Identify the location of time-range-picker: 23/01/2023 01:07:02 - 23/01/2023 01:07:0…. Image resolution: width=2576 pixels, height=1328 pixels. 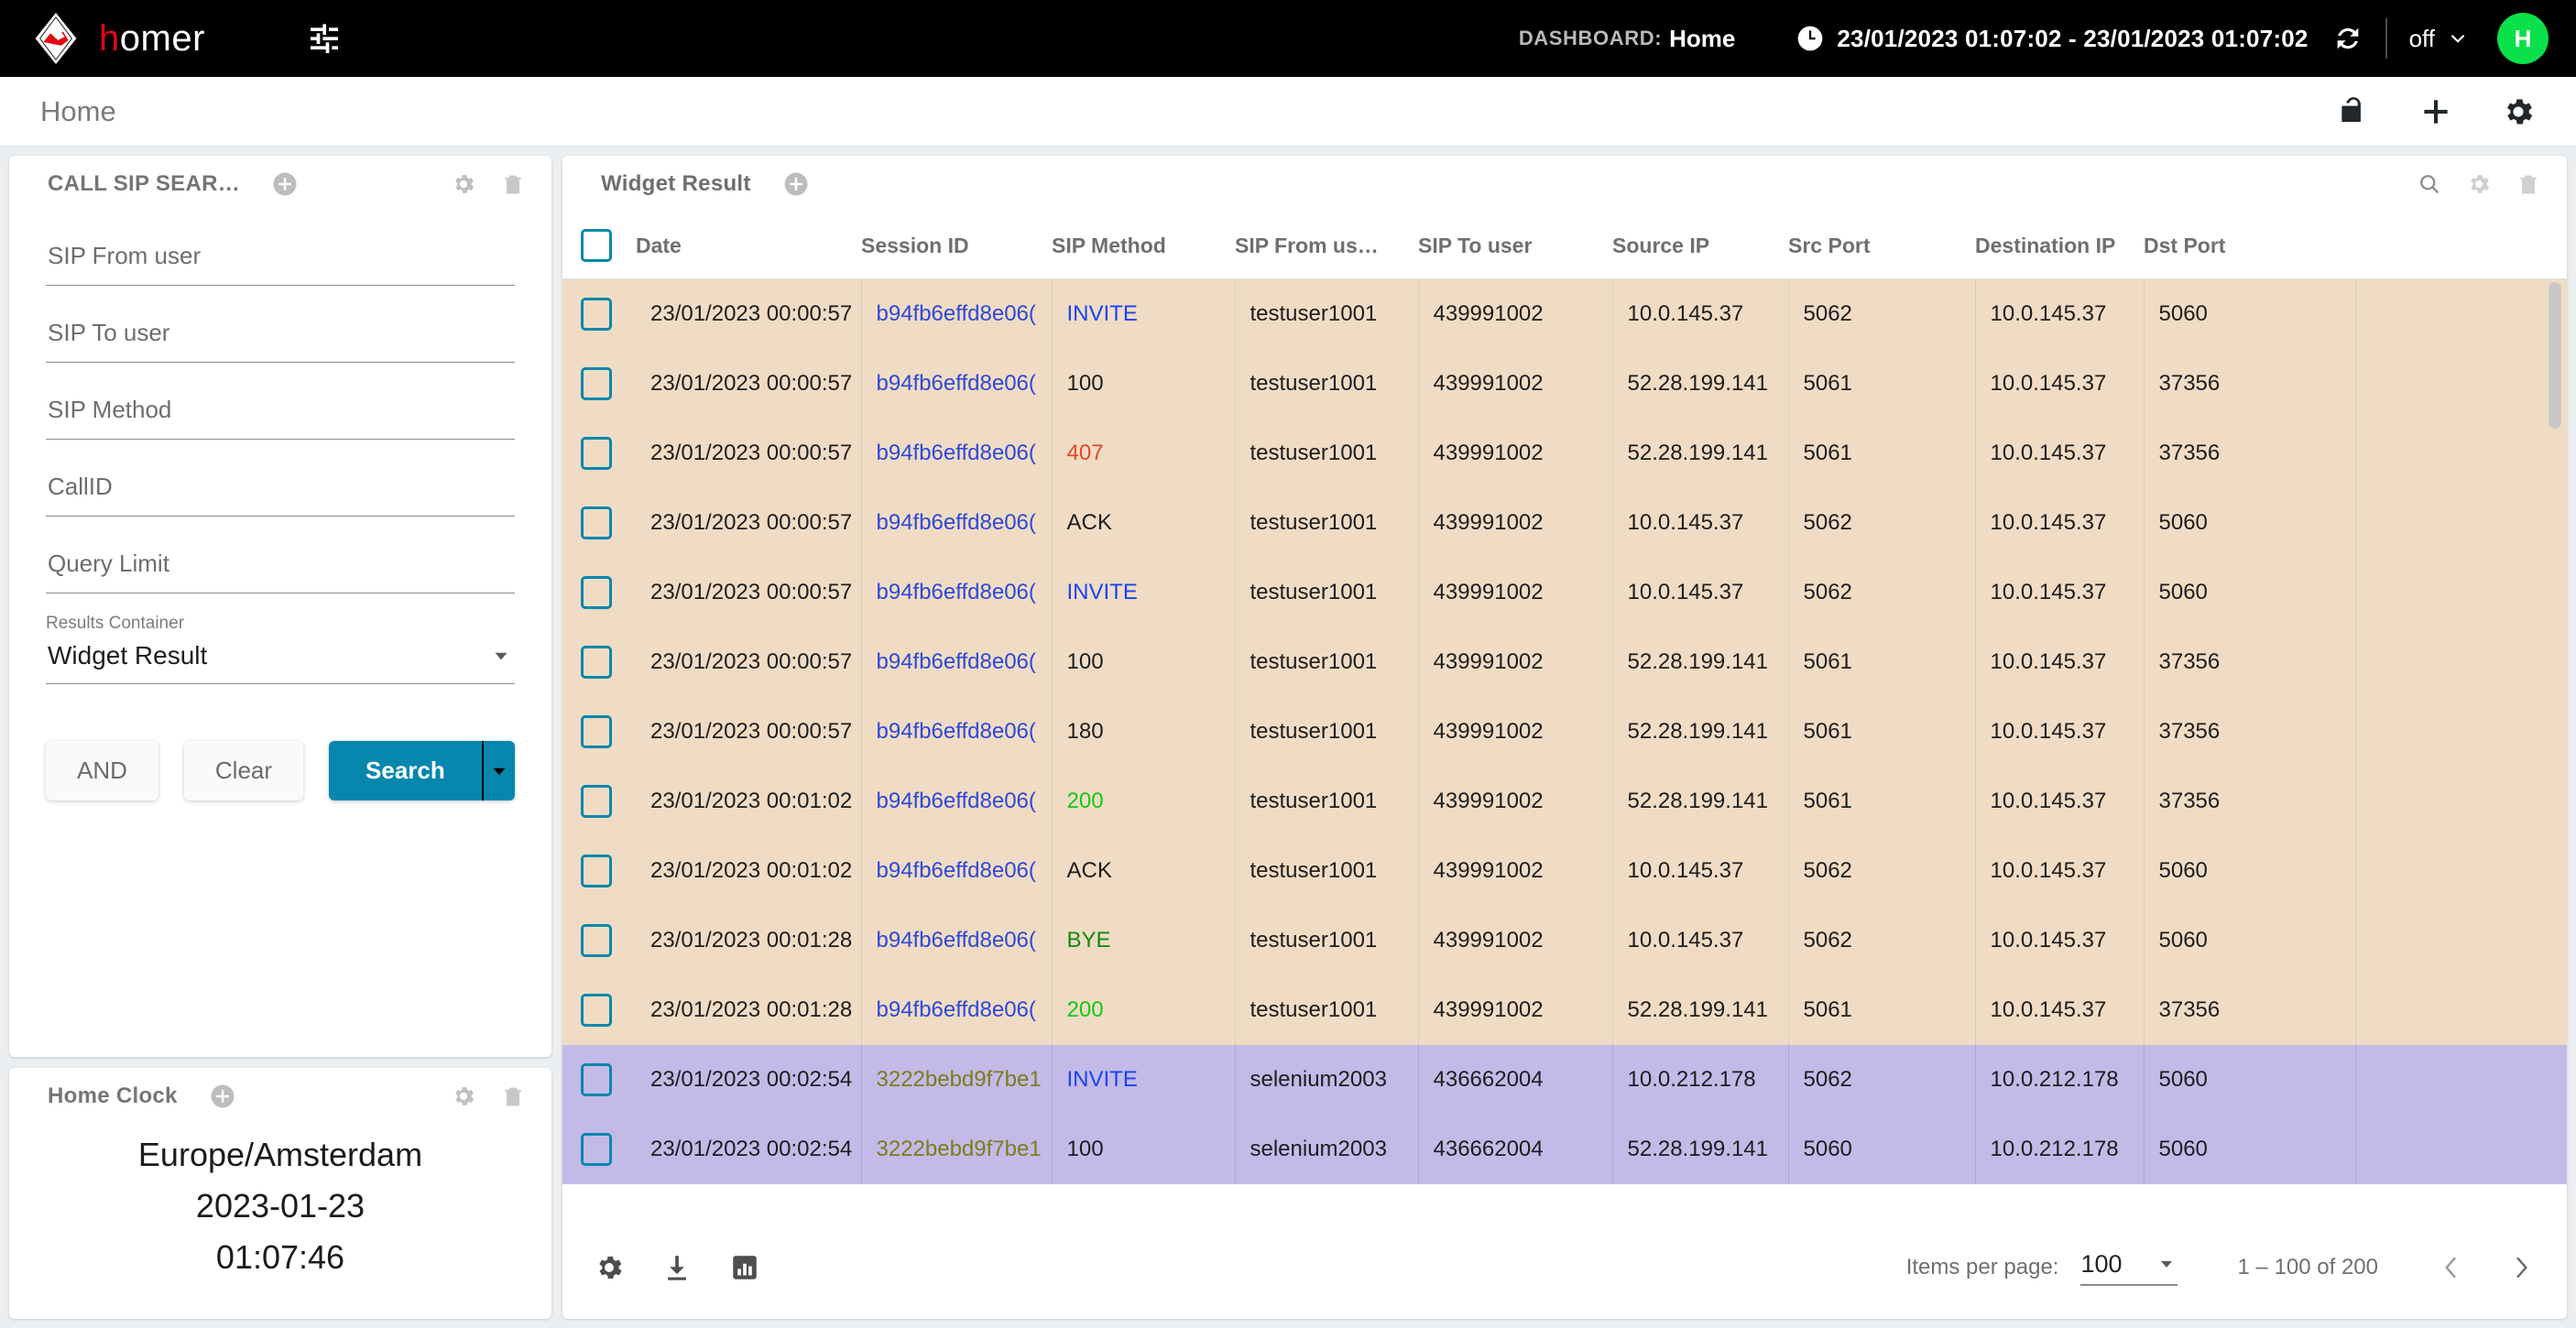
(2052, 38).